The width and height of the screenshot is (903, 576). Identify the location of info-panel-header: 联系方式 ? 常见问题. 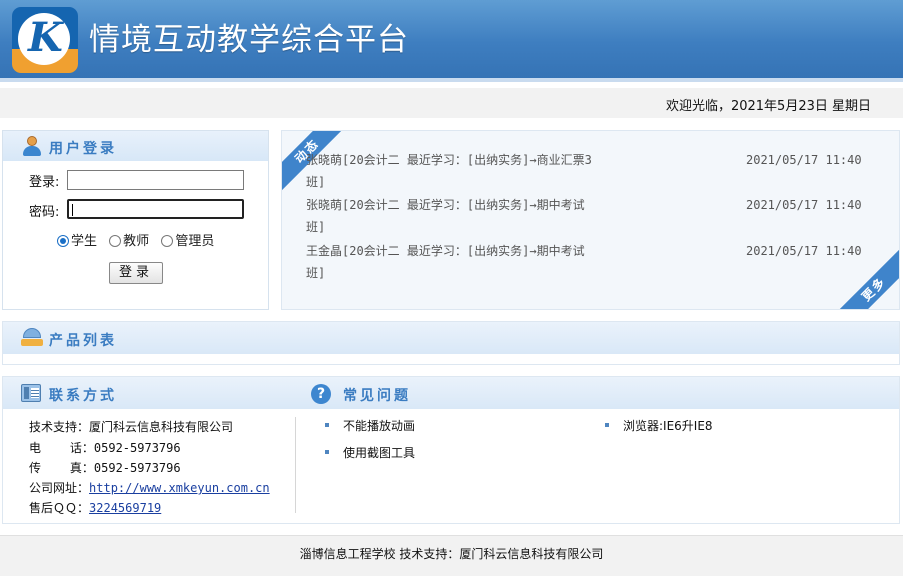
(451, 393).